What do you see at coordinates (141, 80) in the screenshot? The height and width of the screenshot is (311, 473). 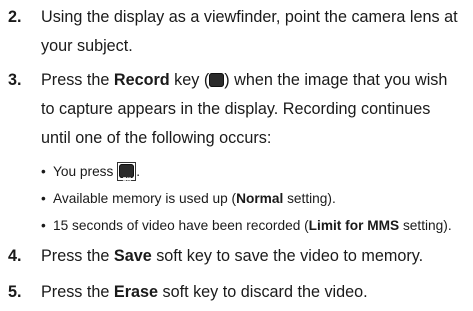 I see `record-key-label: Record` at bounding box center [141, 80].